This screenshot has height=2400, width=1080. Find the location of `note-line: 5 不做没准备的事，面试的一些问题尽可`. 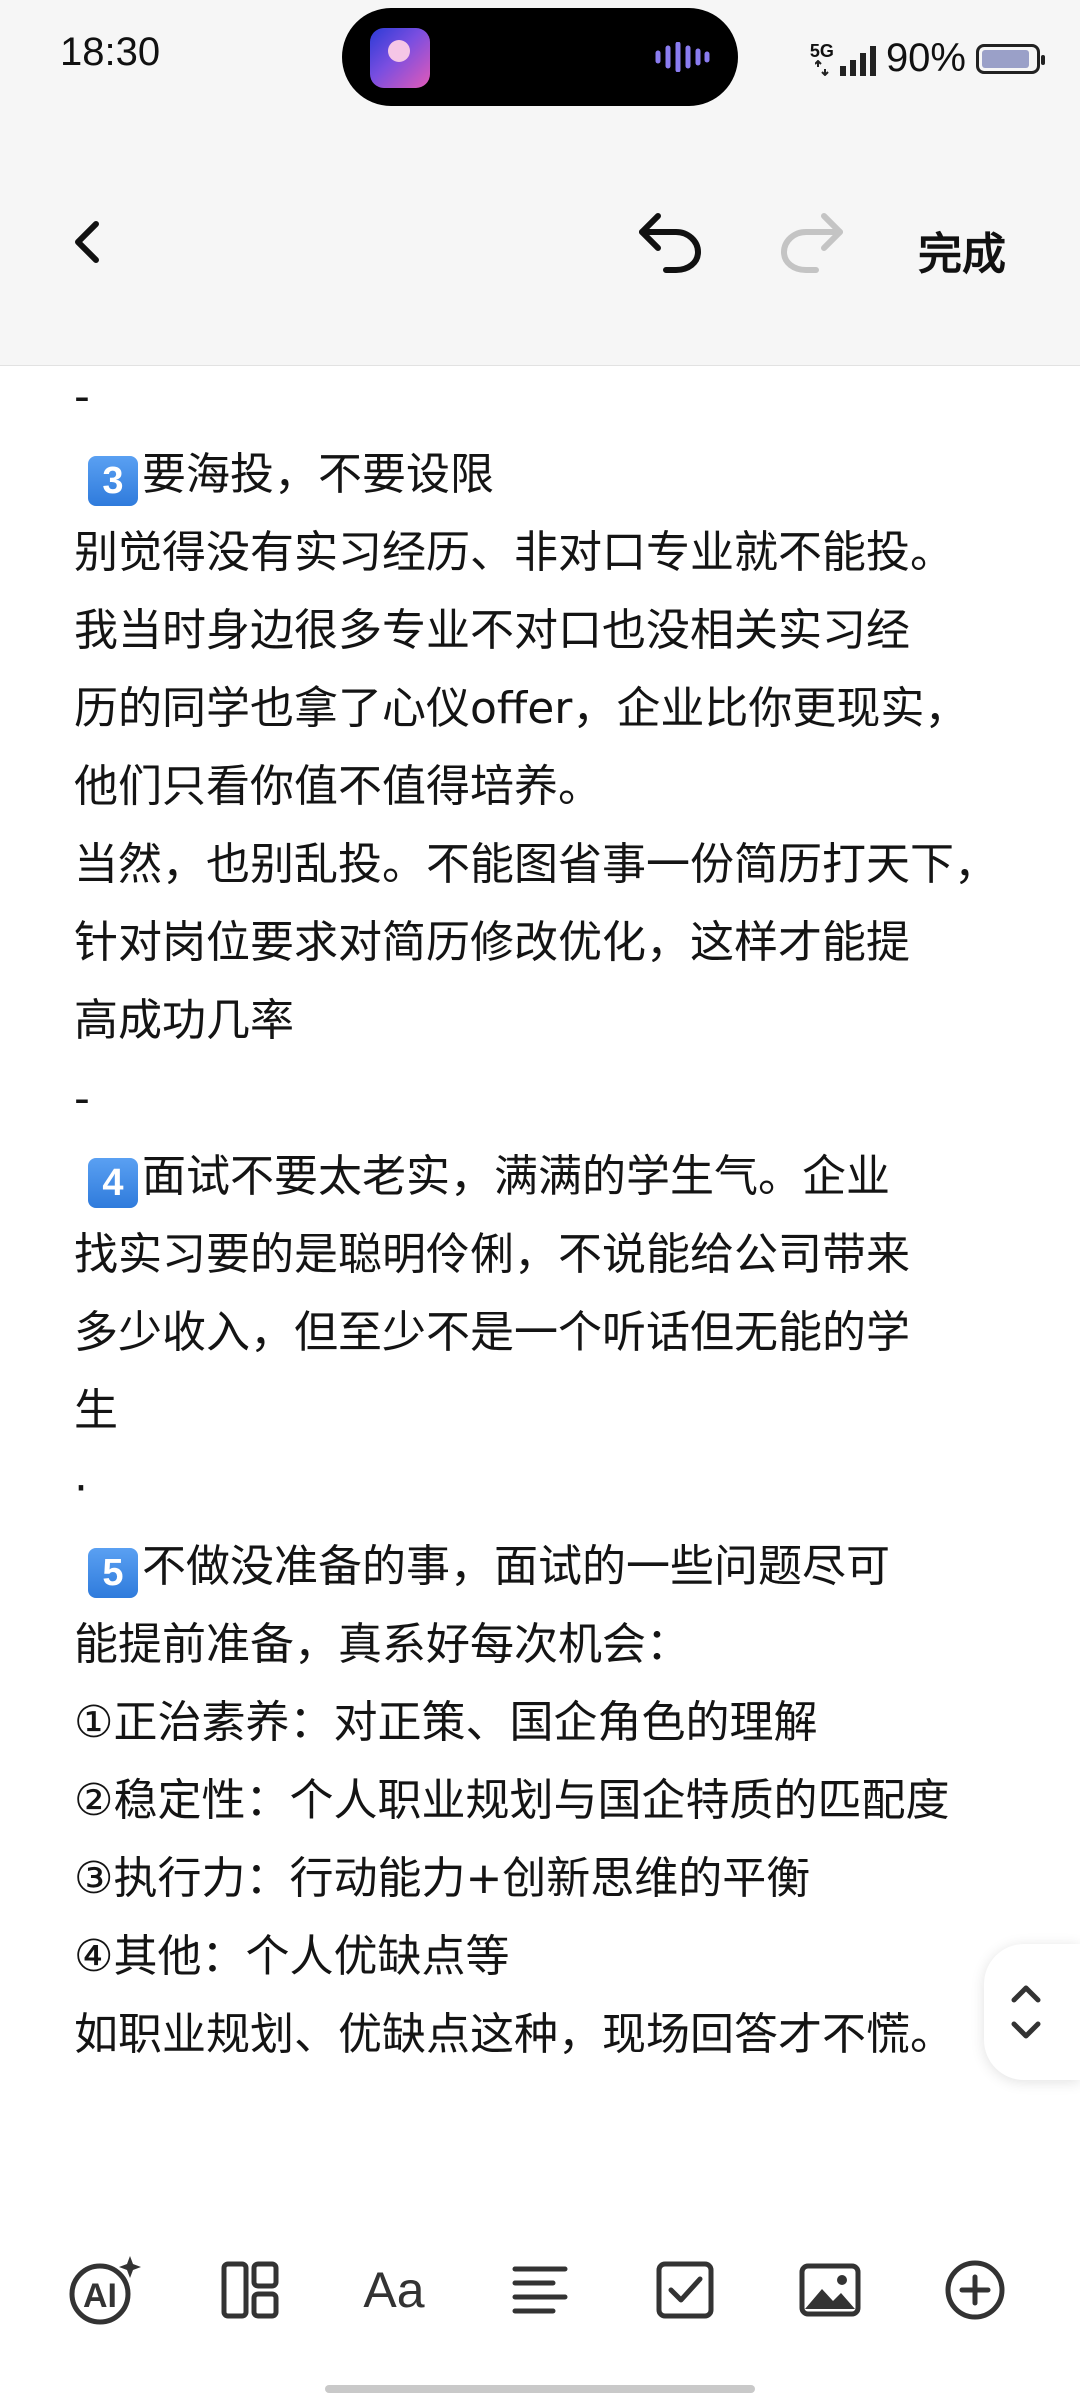

note-line: 5 不做没准备的事，面试的一些问题尽可 is located at coordinates (554, 1567).